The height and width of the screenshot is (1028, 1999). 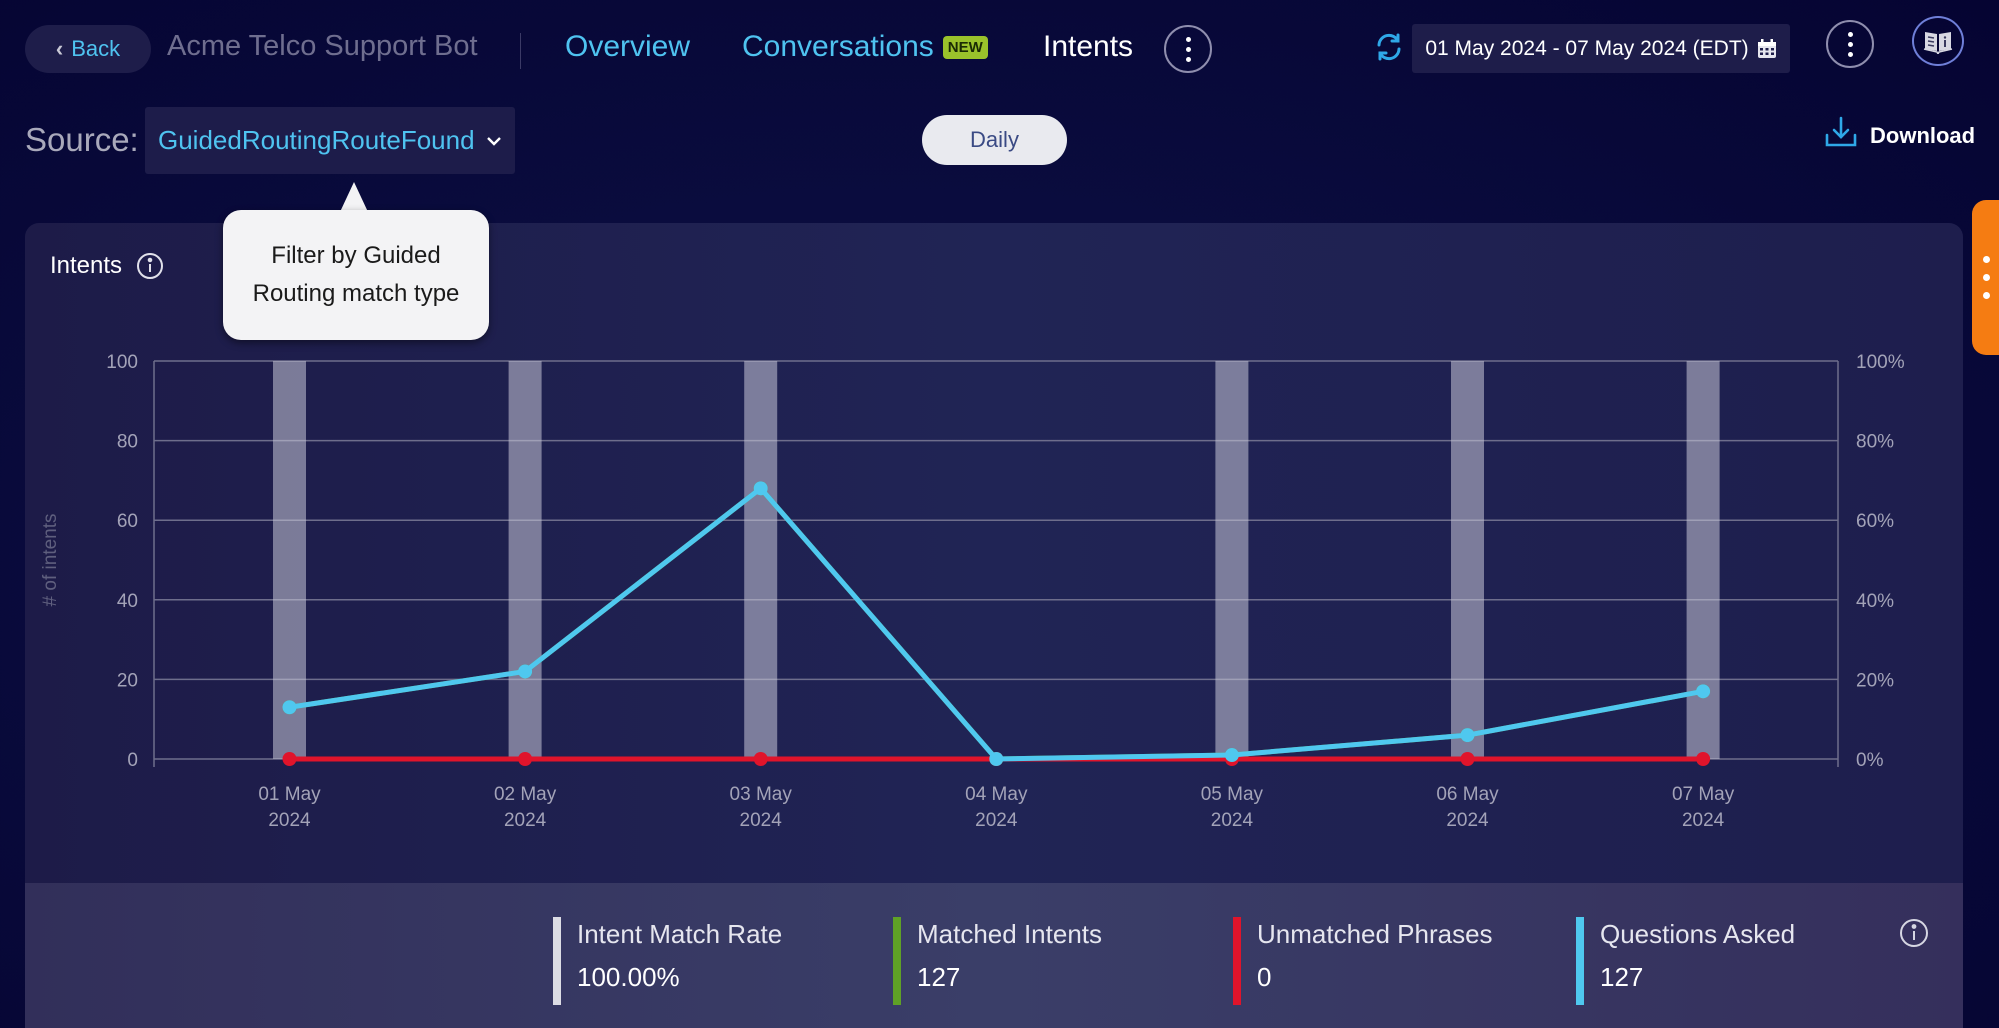 What do you see at coordinates (122, 362) in the screenshot?
I see `y-tick-label: 100` at bounding box center [122, 362].